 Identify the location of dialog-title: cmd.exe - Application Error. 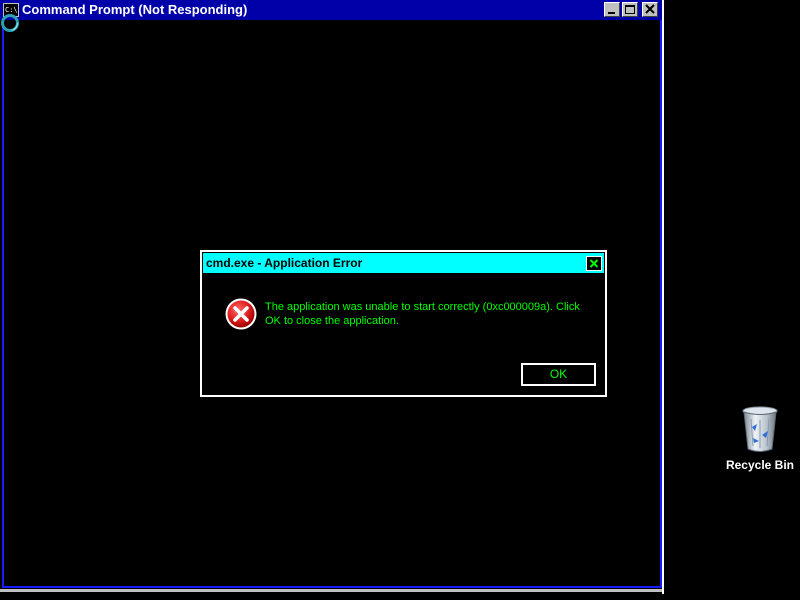
(284, 263).